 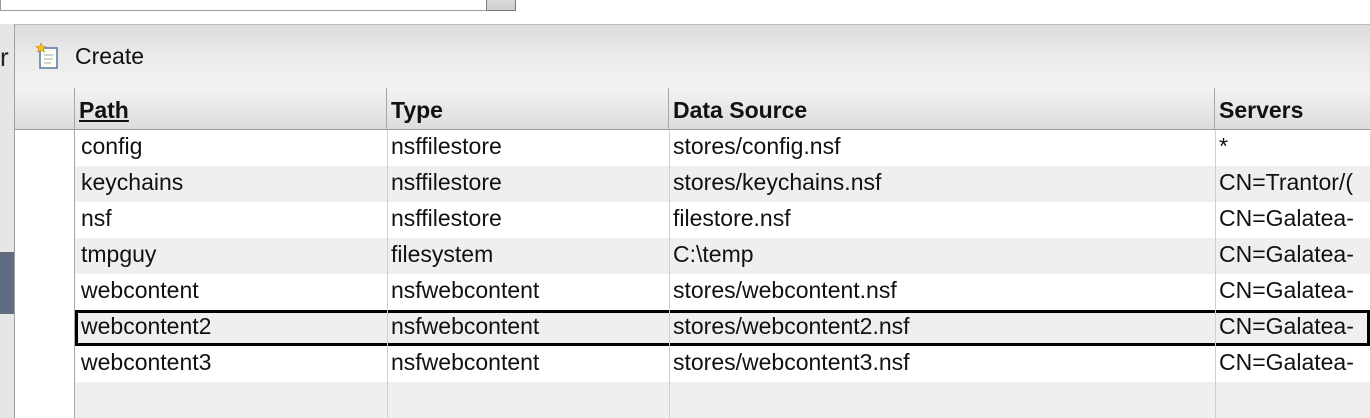 I want to click on cell-data-source: stores/config.nsf, so click(x=757, y=146).